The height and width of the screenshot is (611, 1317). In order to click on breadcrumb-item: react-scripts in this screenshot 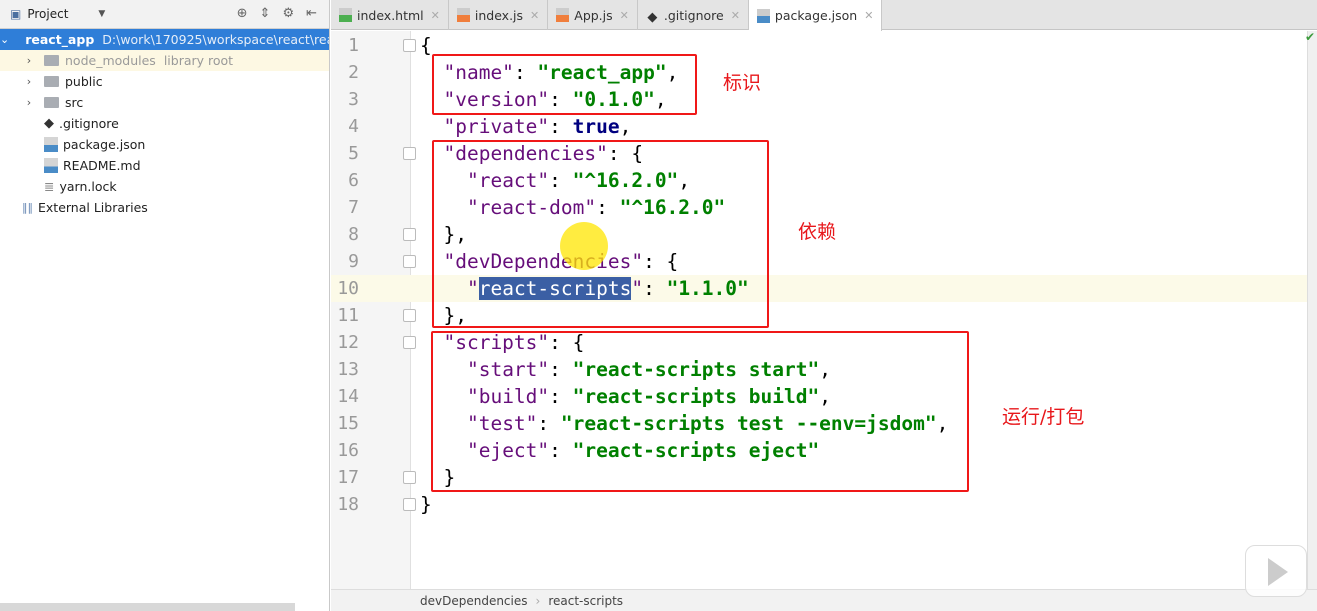, I will do `click(585, 601)`.